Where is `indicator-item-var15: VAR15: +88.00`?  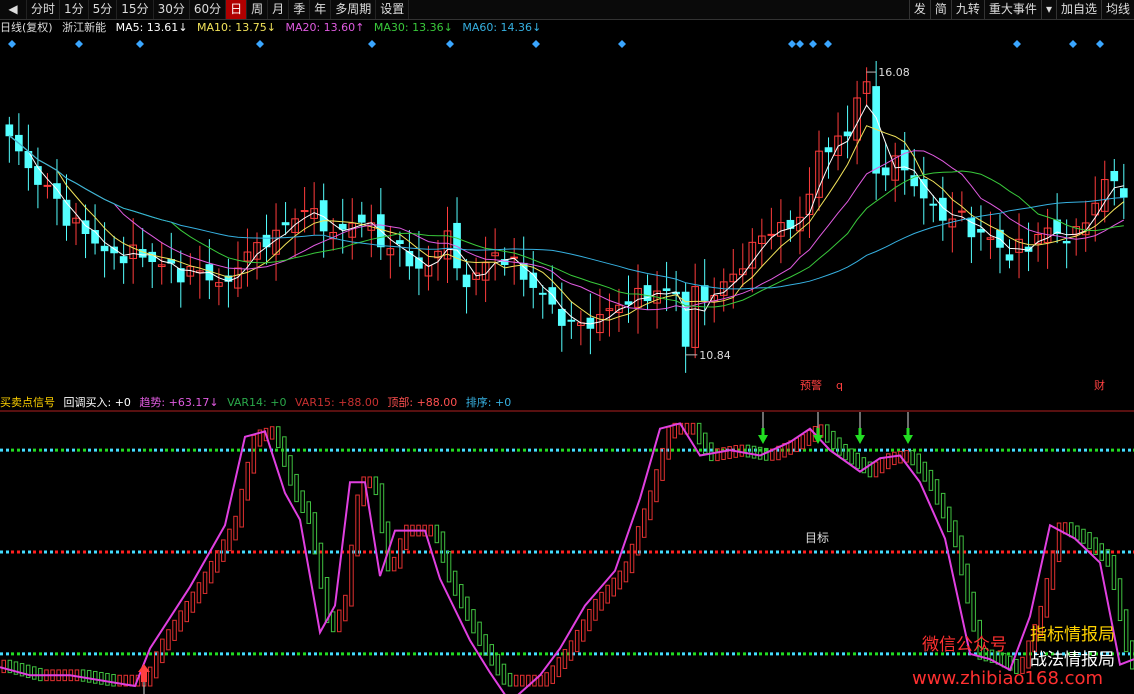 indicator-item-var15: VAR15: +88.00 is located at coordinates (336, 402).